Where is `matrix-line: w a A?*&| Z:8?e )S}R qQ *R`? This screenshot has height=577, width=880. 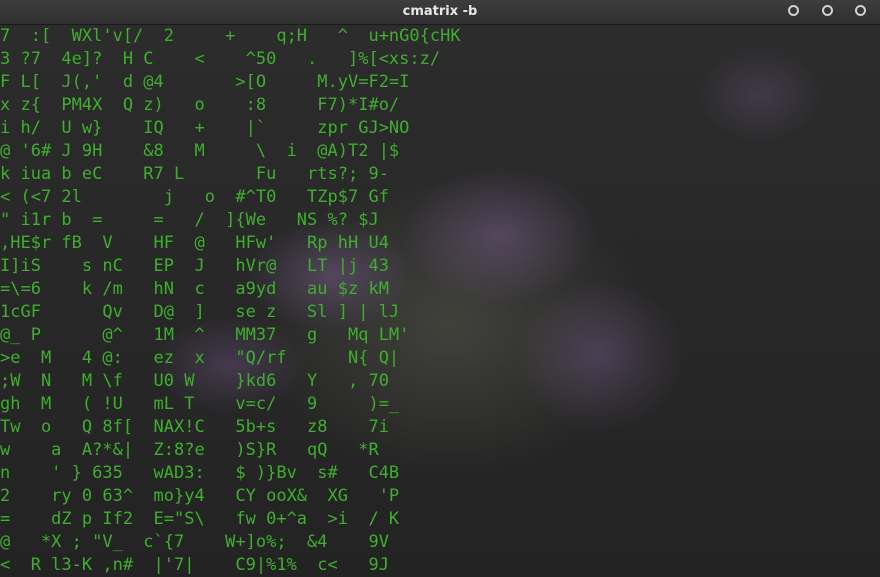
matrix-line: w a A?*&| Z:8?e )S}R qQ *R is located at coordinates (189, 450).